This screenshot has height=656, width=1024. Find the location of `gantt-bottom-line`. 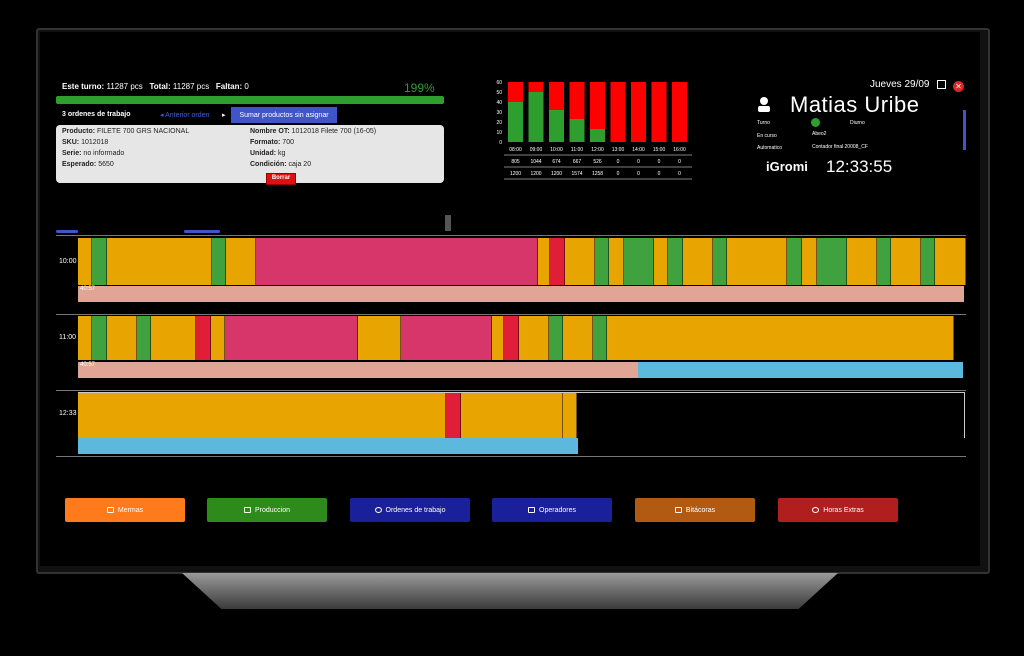

gantt-bottom-line is located at coordinates (511, 456).